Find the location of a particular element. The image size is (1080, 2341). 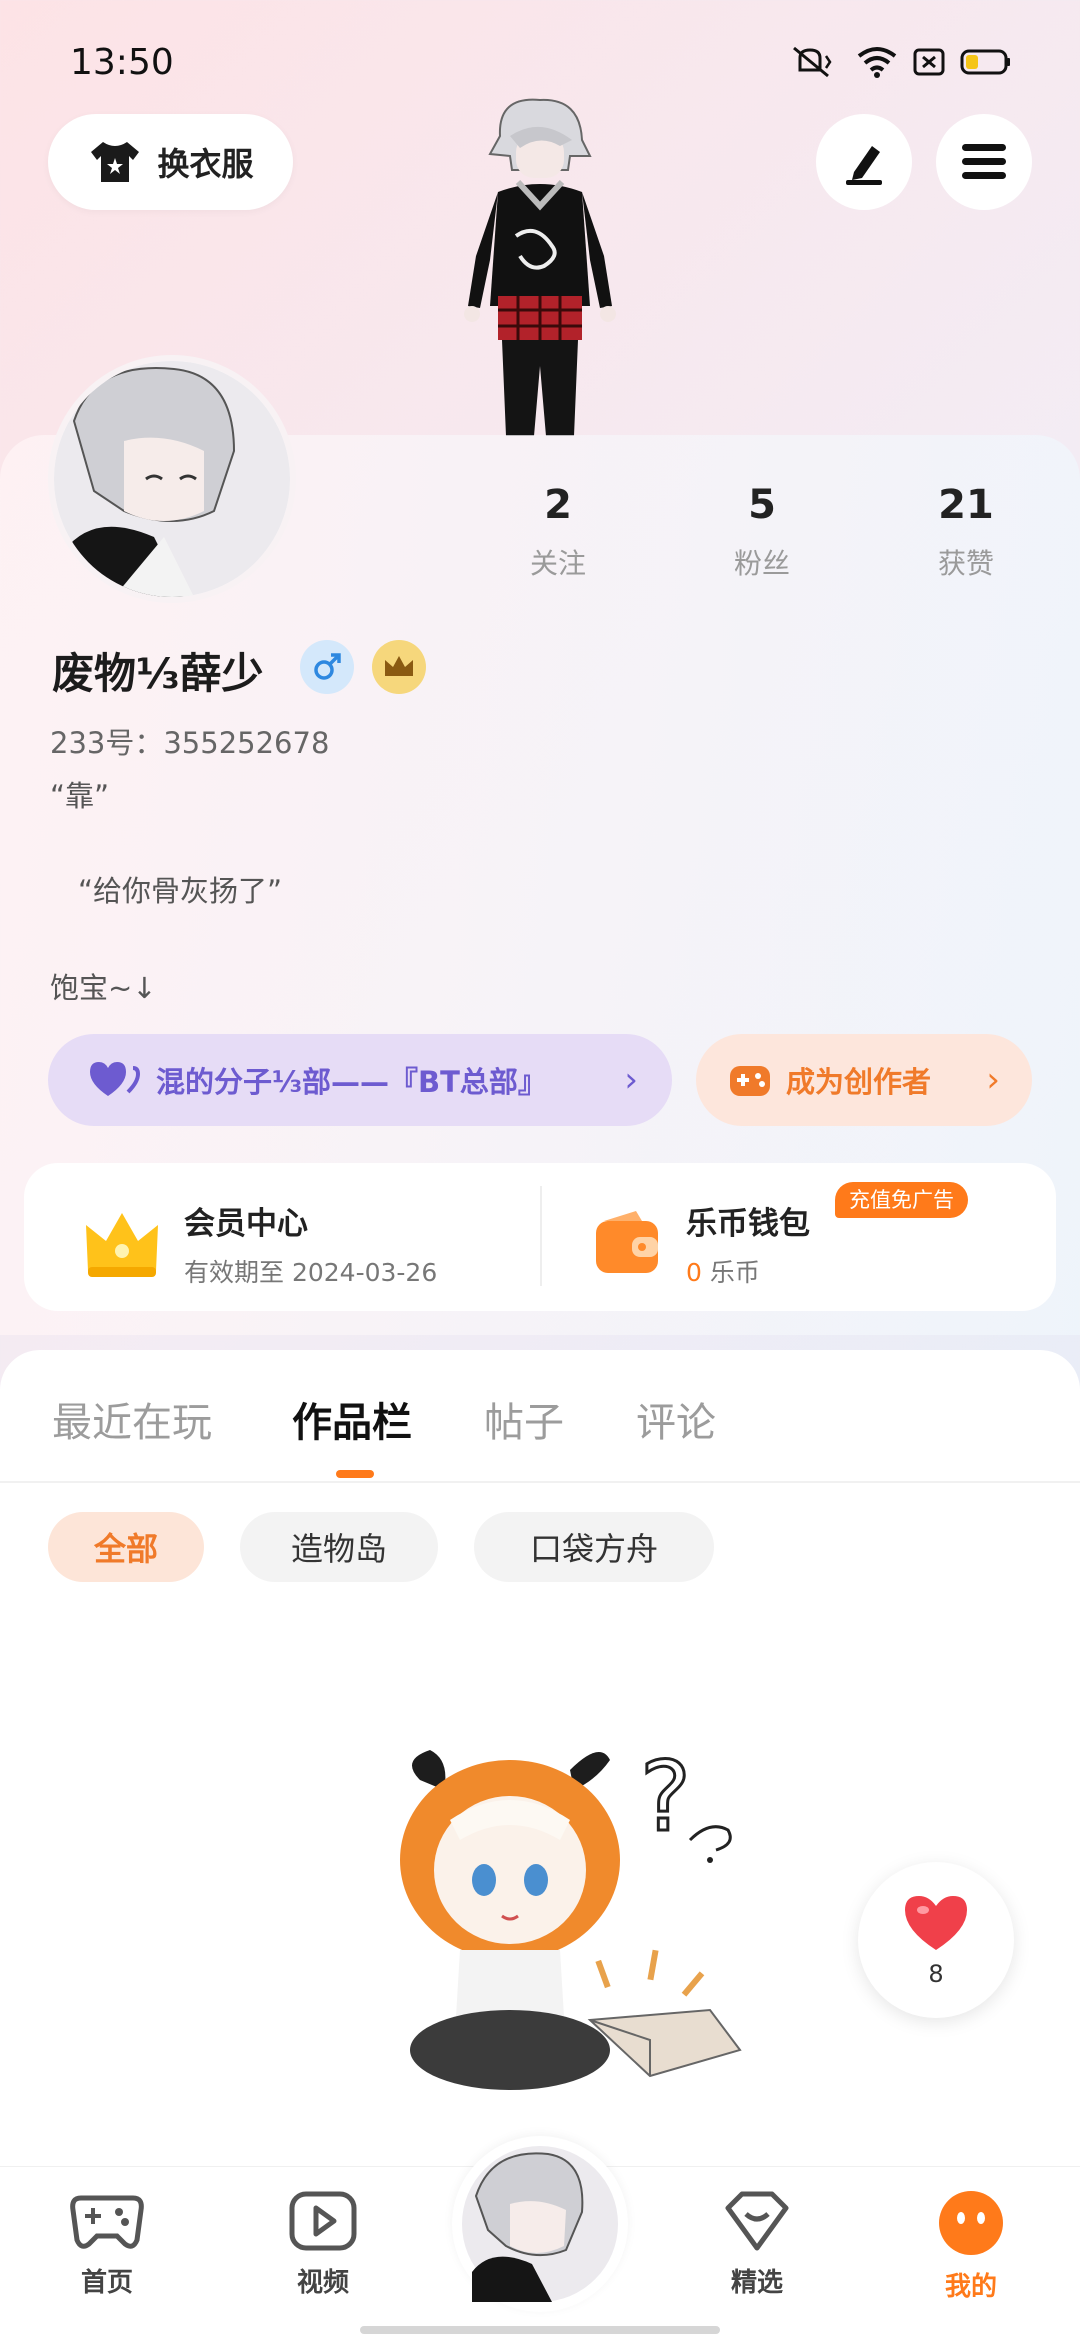

stat-fans: 5 粉丝 is located at coordinates (762, 532).